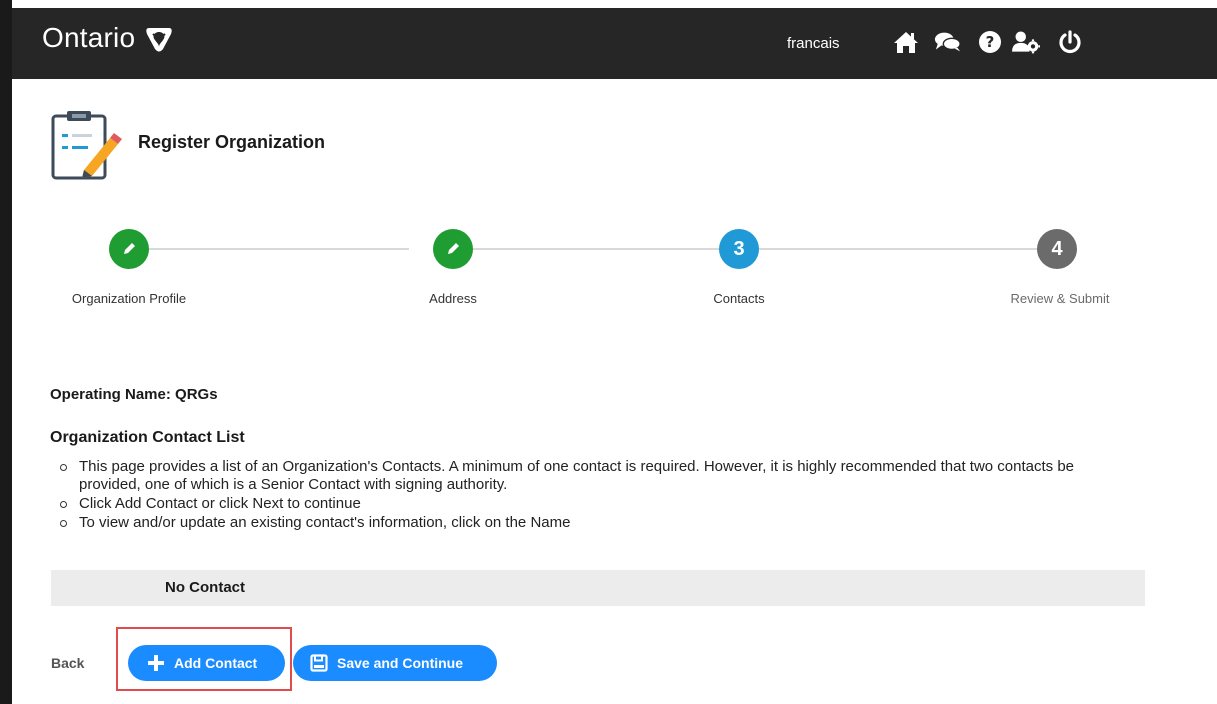 This screenshot has height=704, width=1217. What do you see at coordinates (156, 663) in the screenshot?
I see `plus-icon` at bounding box center [156, 663].